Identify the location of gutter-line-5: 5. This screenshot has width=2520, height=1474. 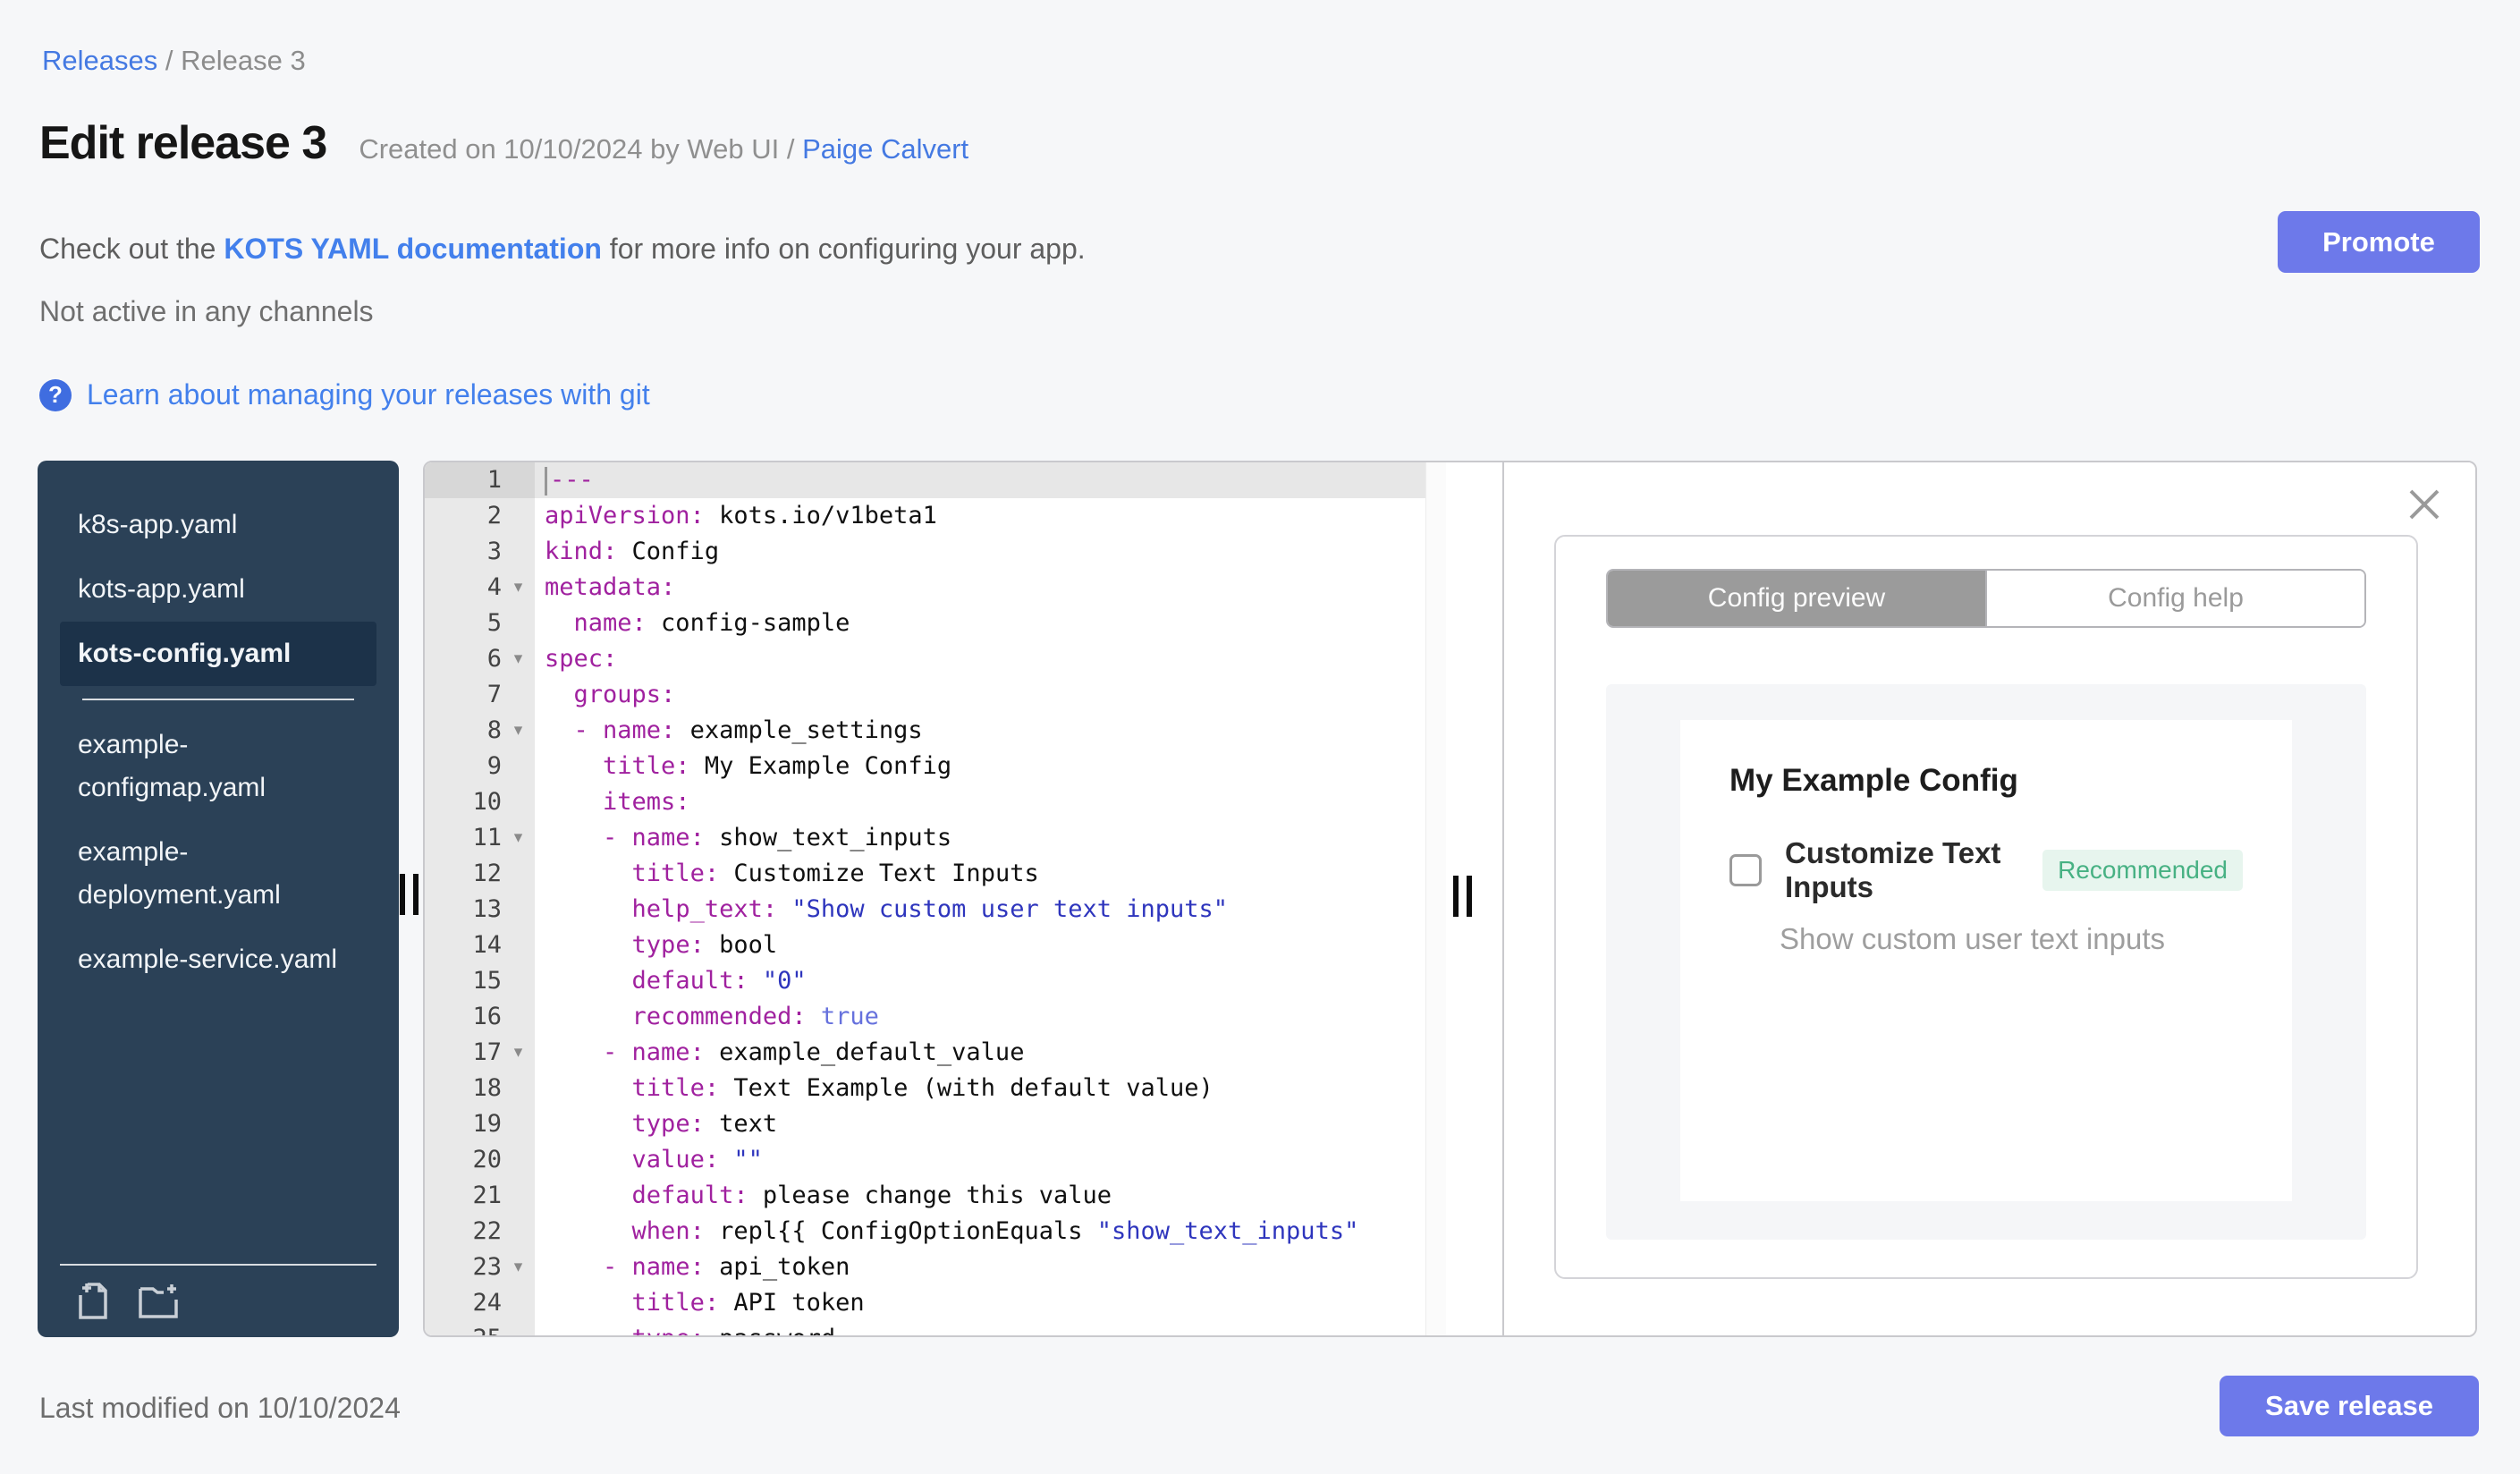
(480, 623).